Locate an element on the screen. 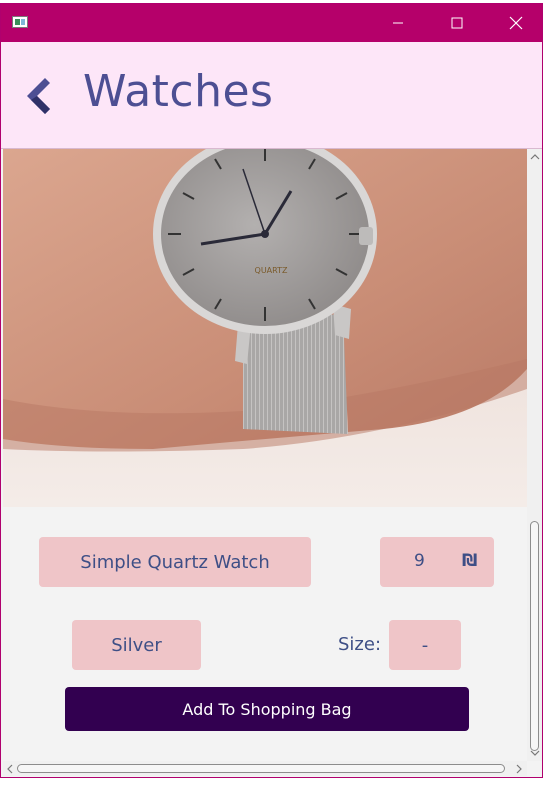 The height and width of the screenshot is (786, 551). close-button is located at coordinates (516, 23).